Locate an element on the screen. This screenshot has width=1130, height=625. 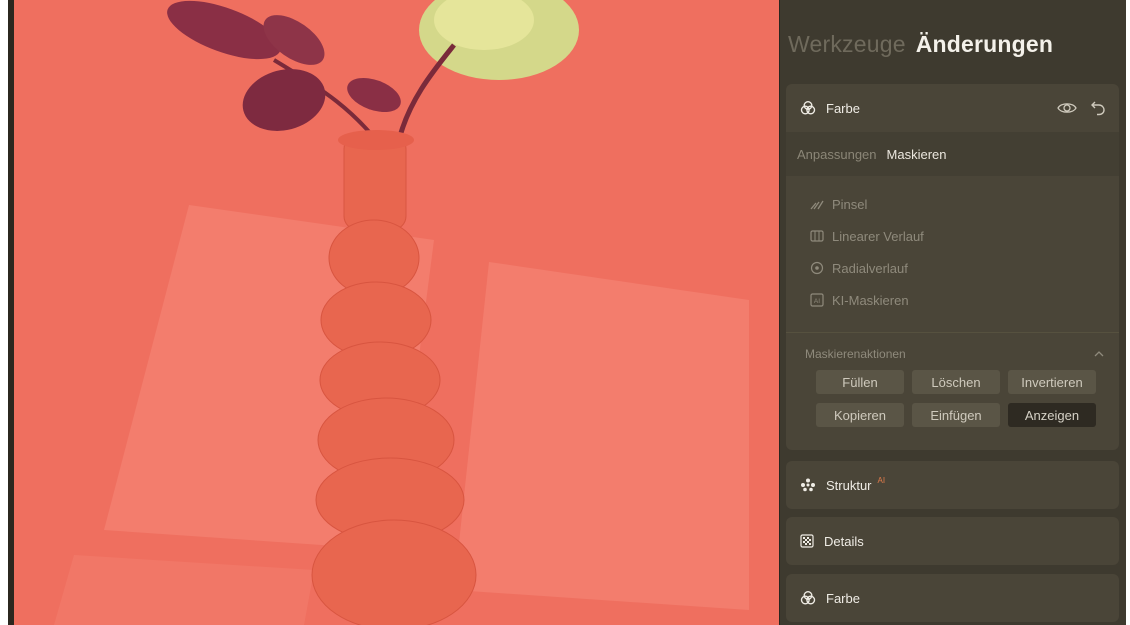
structure-panel-header: Struktur AI is located at coordinates (952, 485).